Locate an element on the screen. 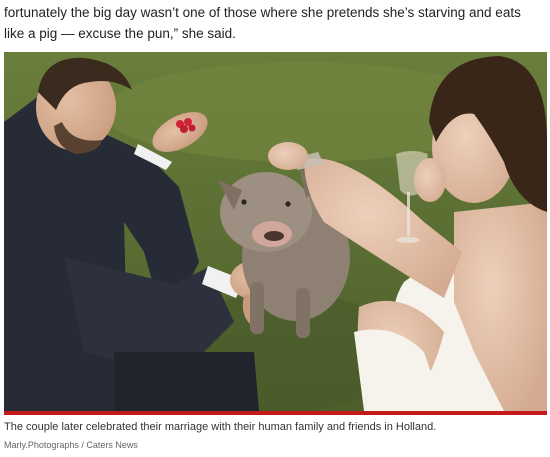  caption-rule is located at coordinates (275, 413).